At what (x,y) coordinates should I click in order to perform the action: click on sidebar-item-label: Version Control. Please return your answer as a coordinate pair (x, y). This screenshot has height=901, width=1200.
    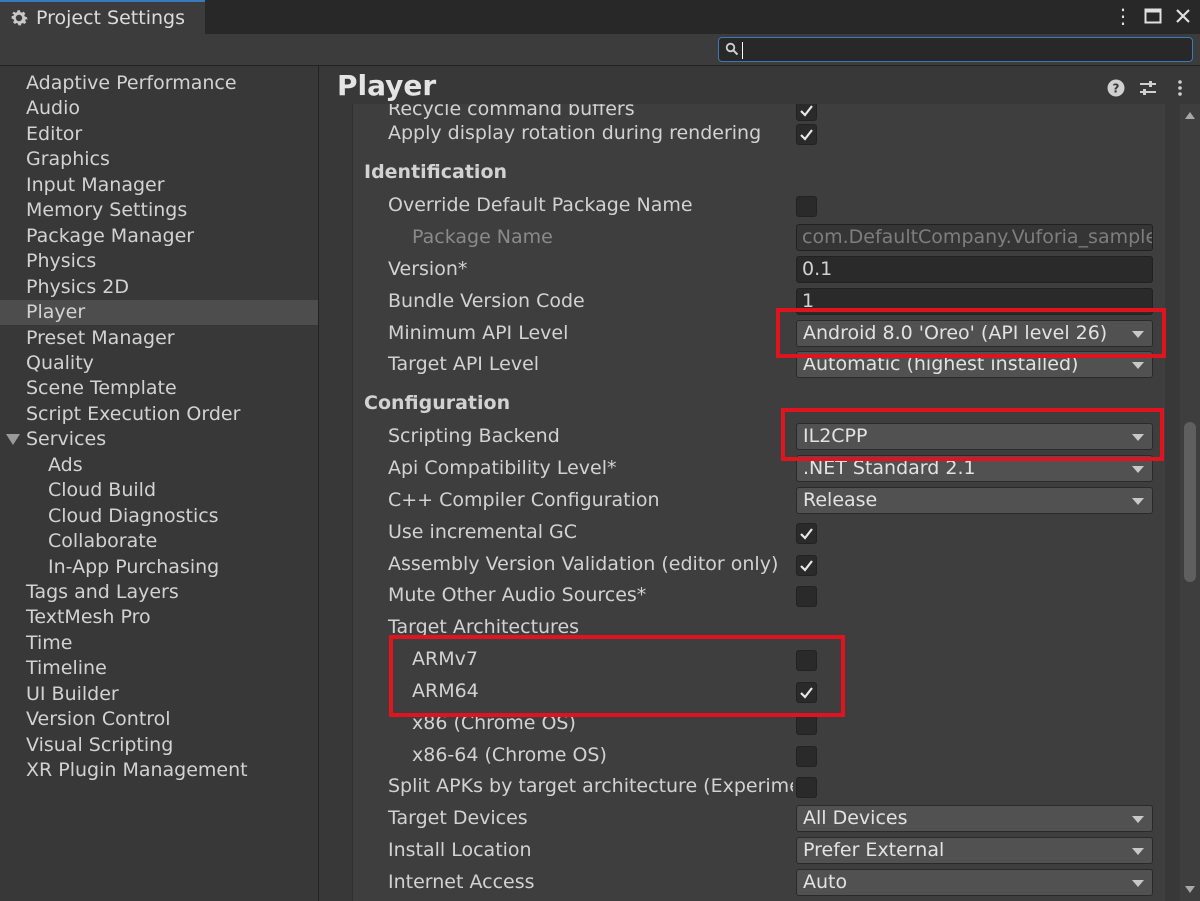
    Looking at the image, I should click on (98, 719).